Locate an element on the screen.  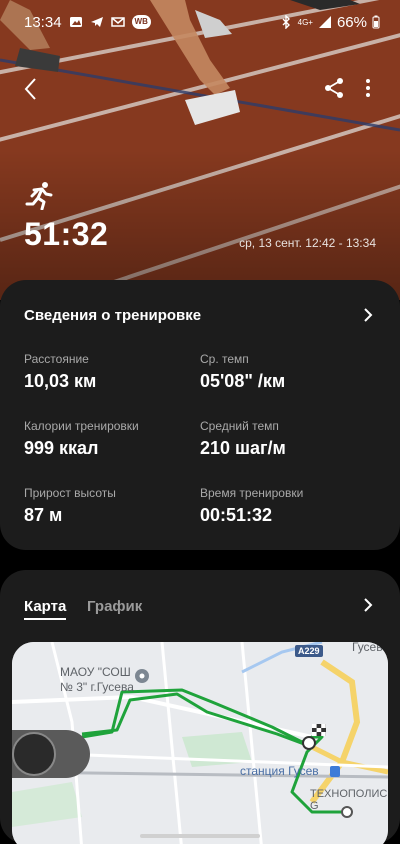
workout-duration: 51:32 is located at coordinates (66, 234).